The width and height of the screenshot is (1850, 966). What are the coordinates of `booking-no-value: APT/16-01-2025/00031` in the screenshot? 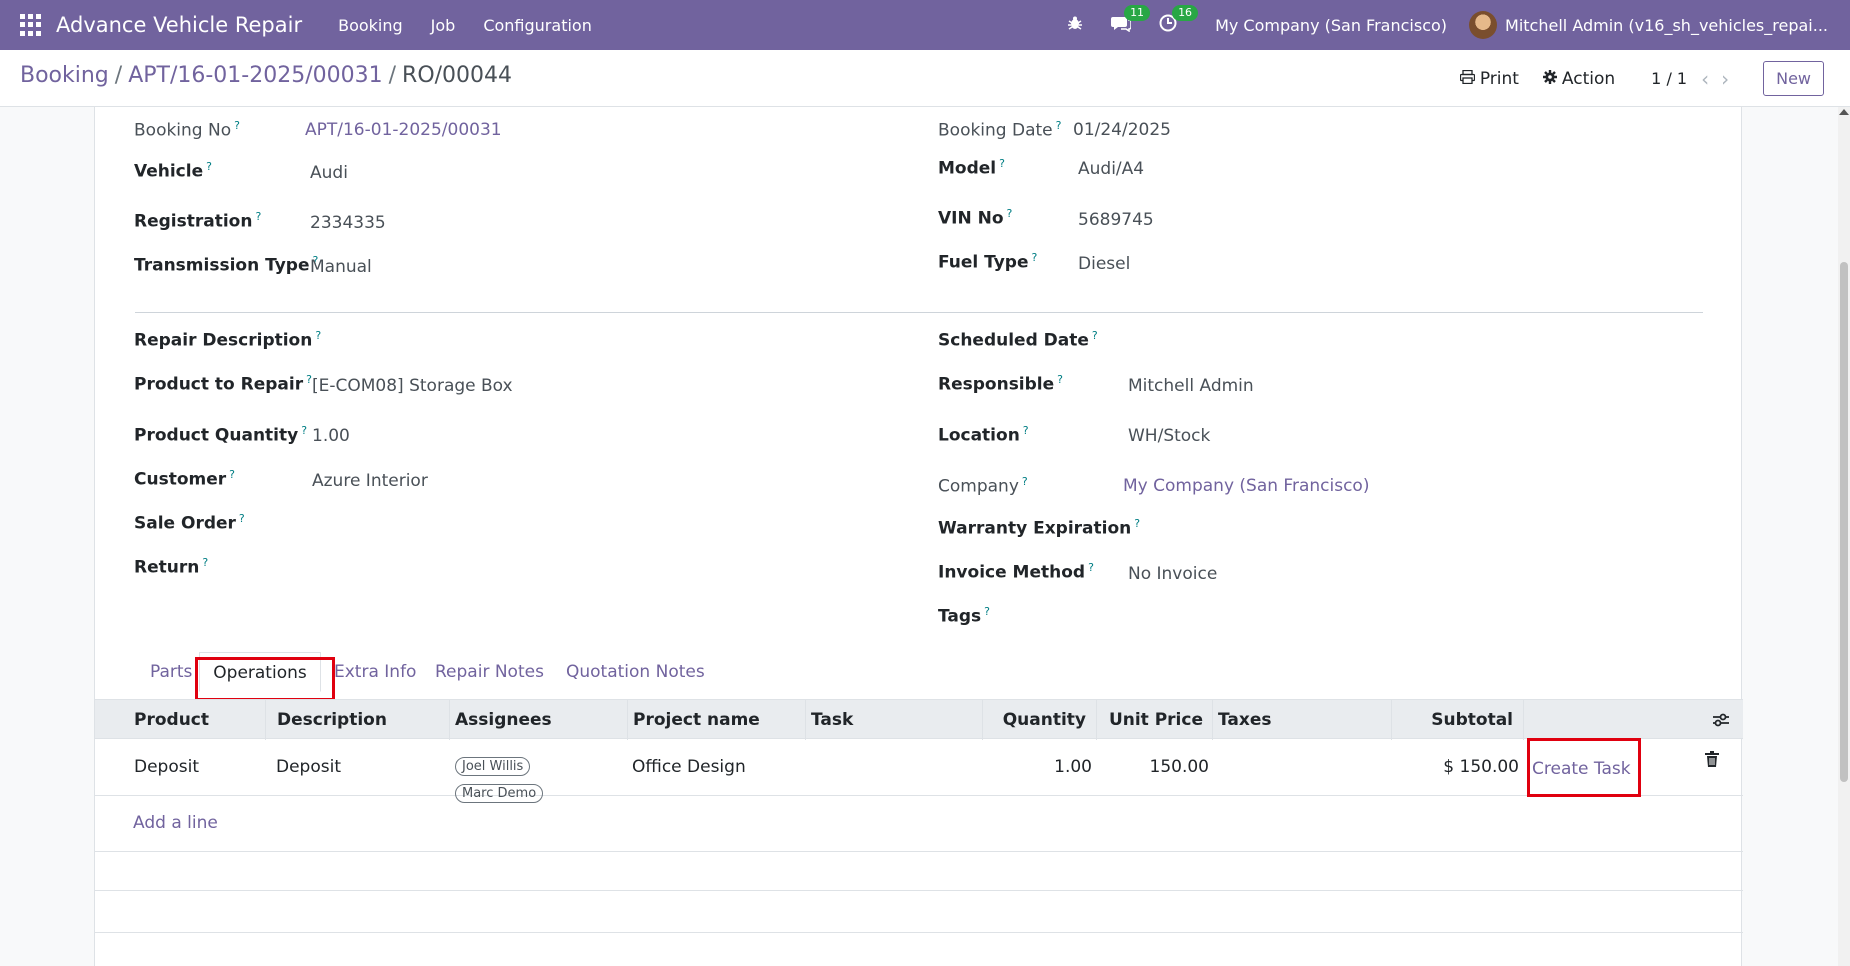 It's located at (403, 130).